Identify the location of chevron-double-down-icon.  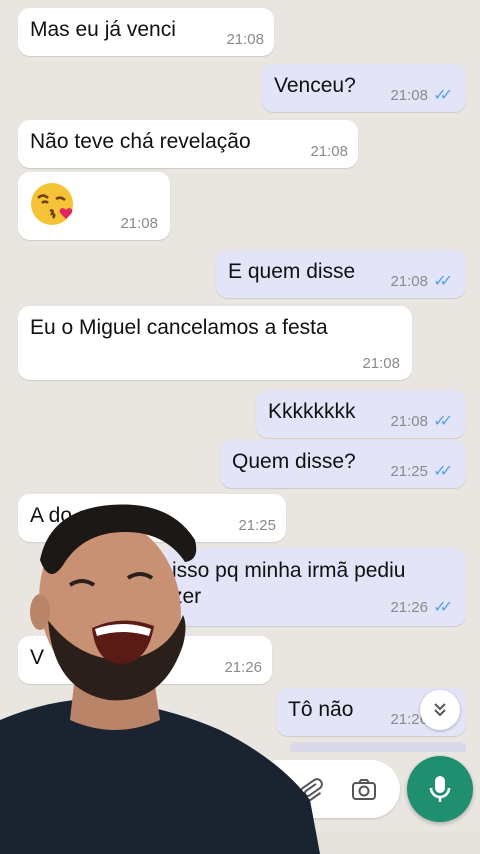
(440, 710).